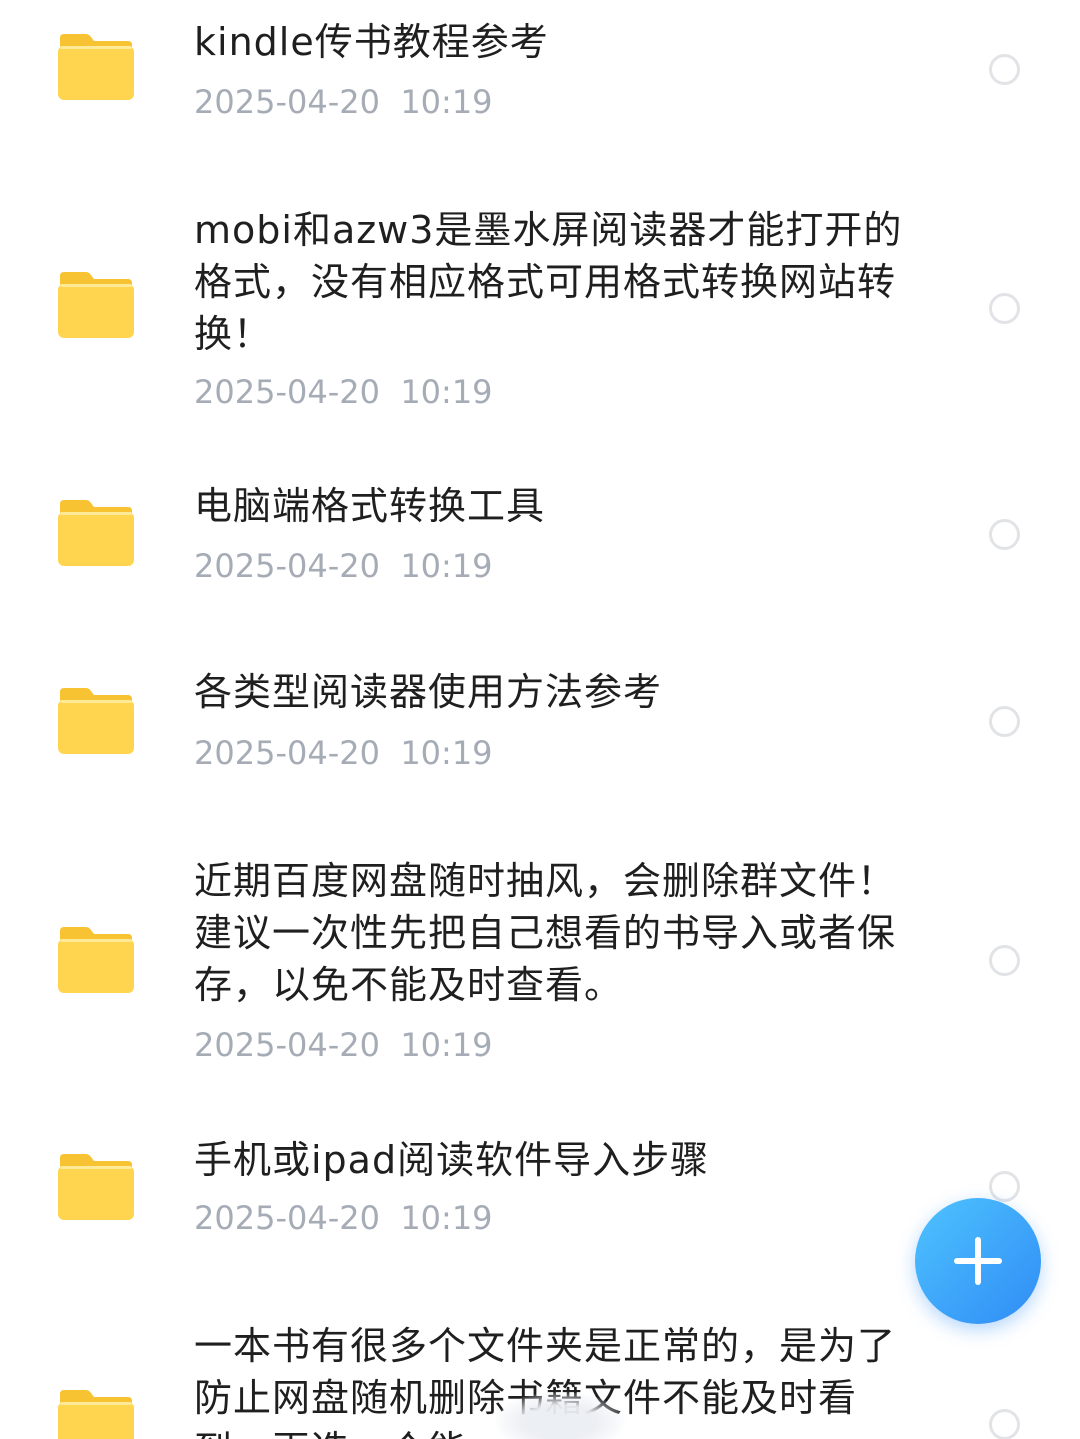  I want to click on title-line: kindle传书教程参考, so click(371, 42).